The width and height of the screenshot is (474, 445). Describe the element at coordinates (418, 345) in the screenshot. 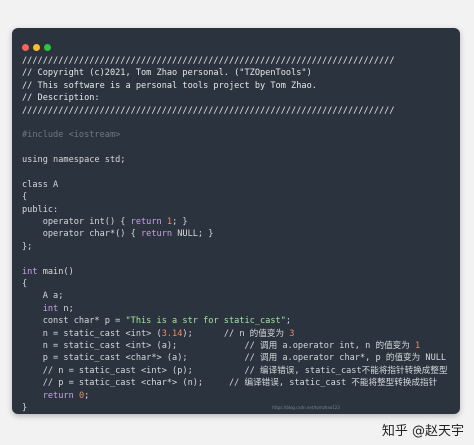

I see `code-token: 1` at that location.